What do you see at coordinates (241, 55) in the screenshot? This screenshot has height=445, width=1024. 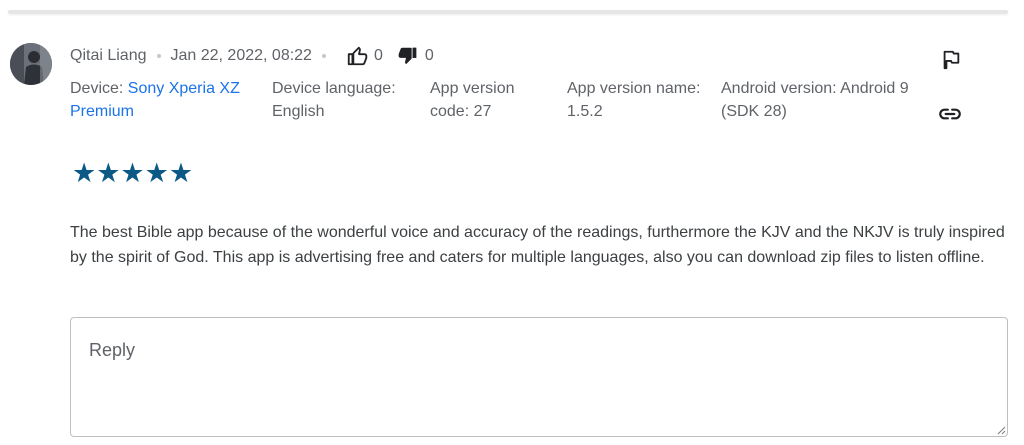 I see `review-date: Jan 22, 2022, 08:22` at bounding box center [241, 55].